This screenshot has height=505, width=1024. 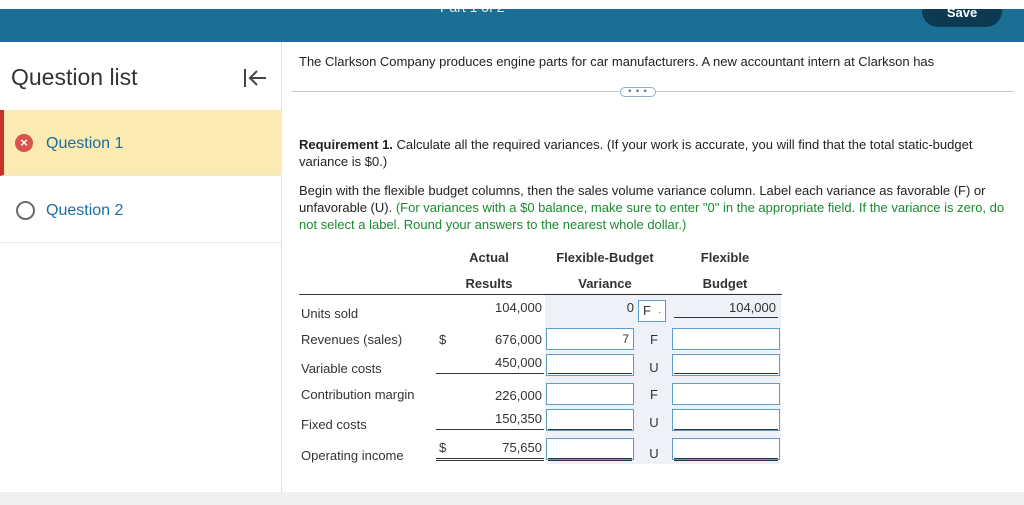 What do you see at coordinates (725, 257) in the screenshot?
I see `header-fb-1: Flexible` at bounding box center [725, 257].